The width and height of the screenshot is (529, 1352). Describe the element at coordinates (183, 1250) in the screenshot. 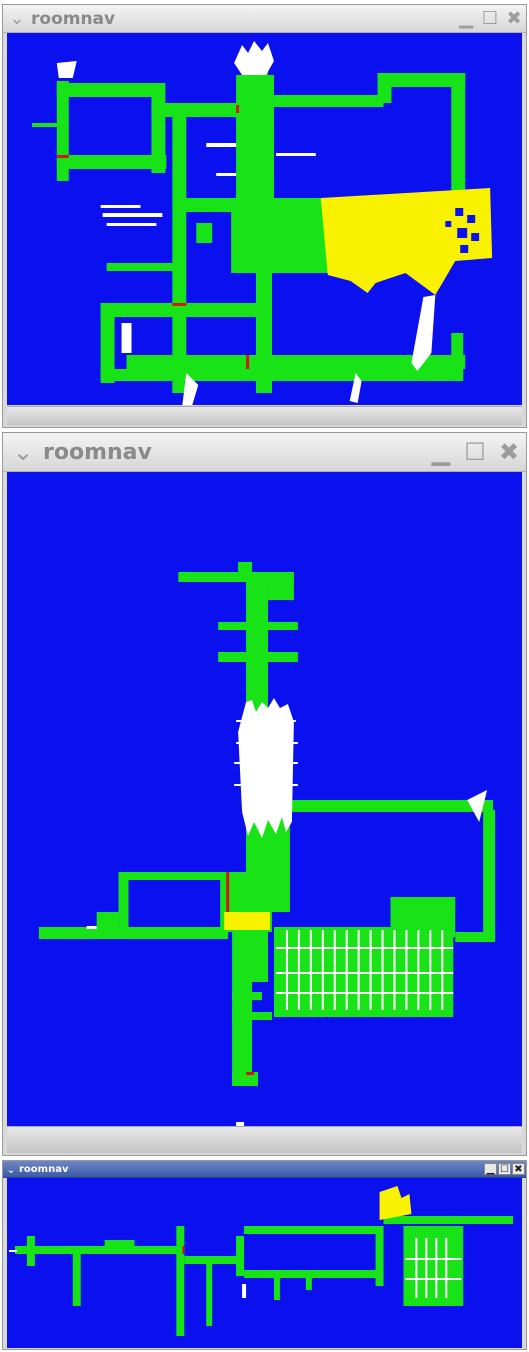

I see `doors` at that location.